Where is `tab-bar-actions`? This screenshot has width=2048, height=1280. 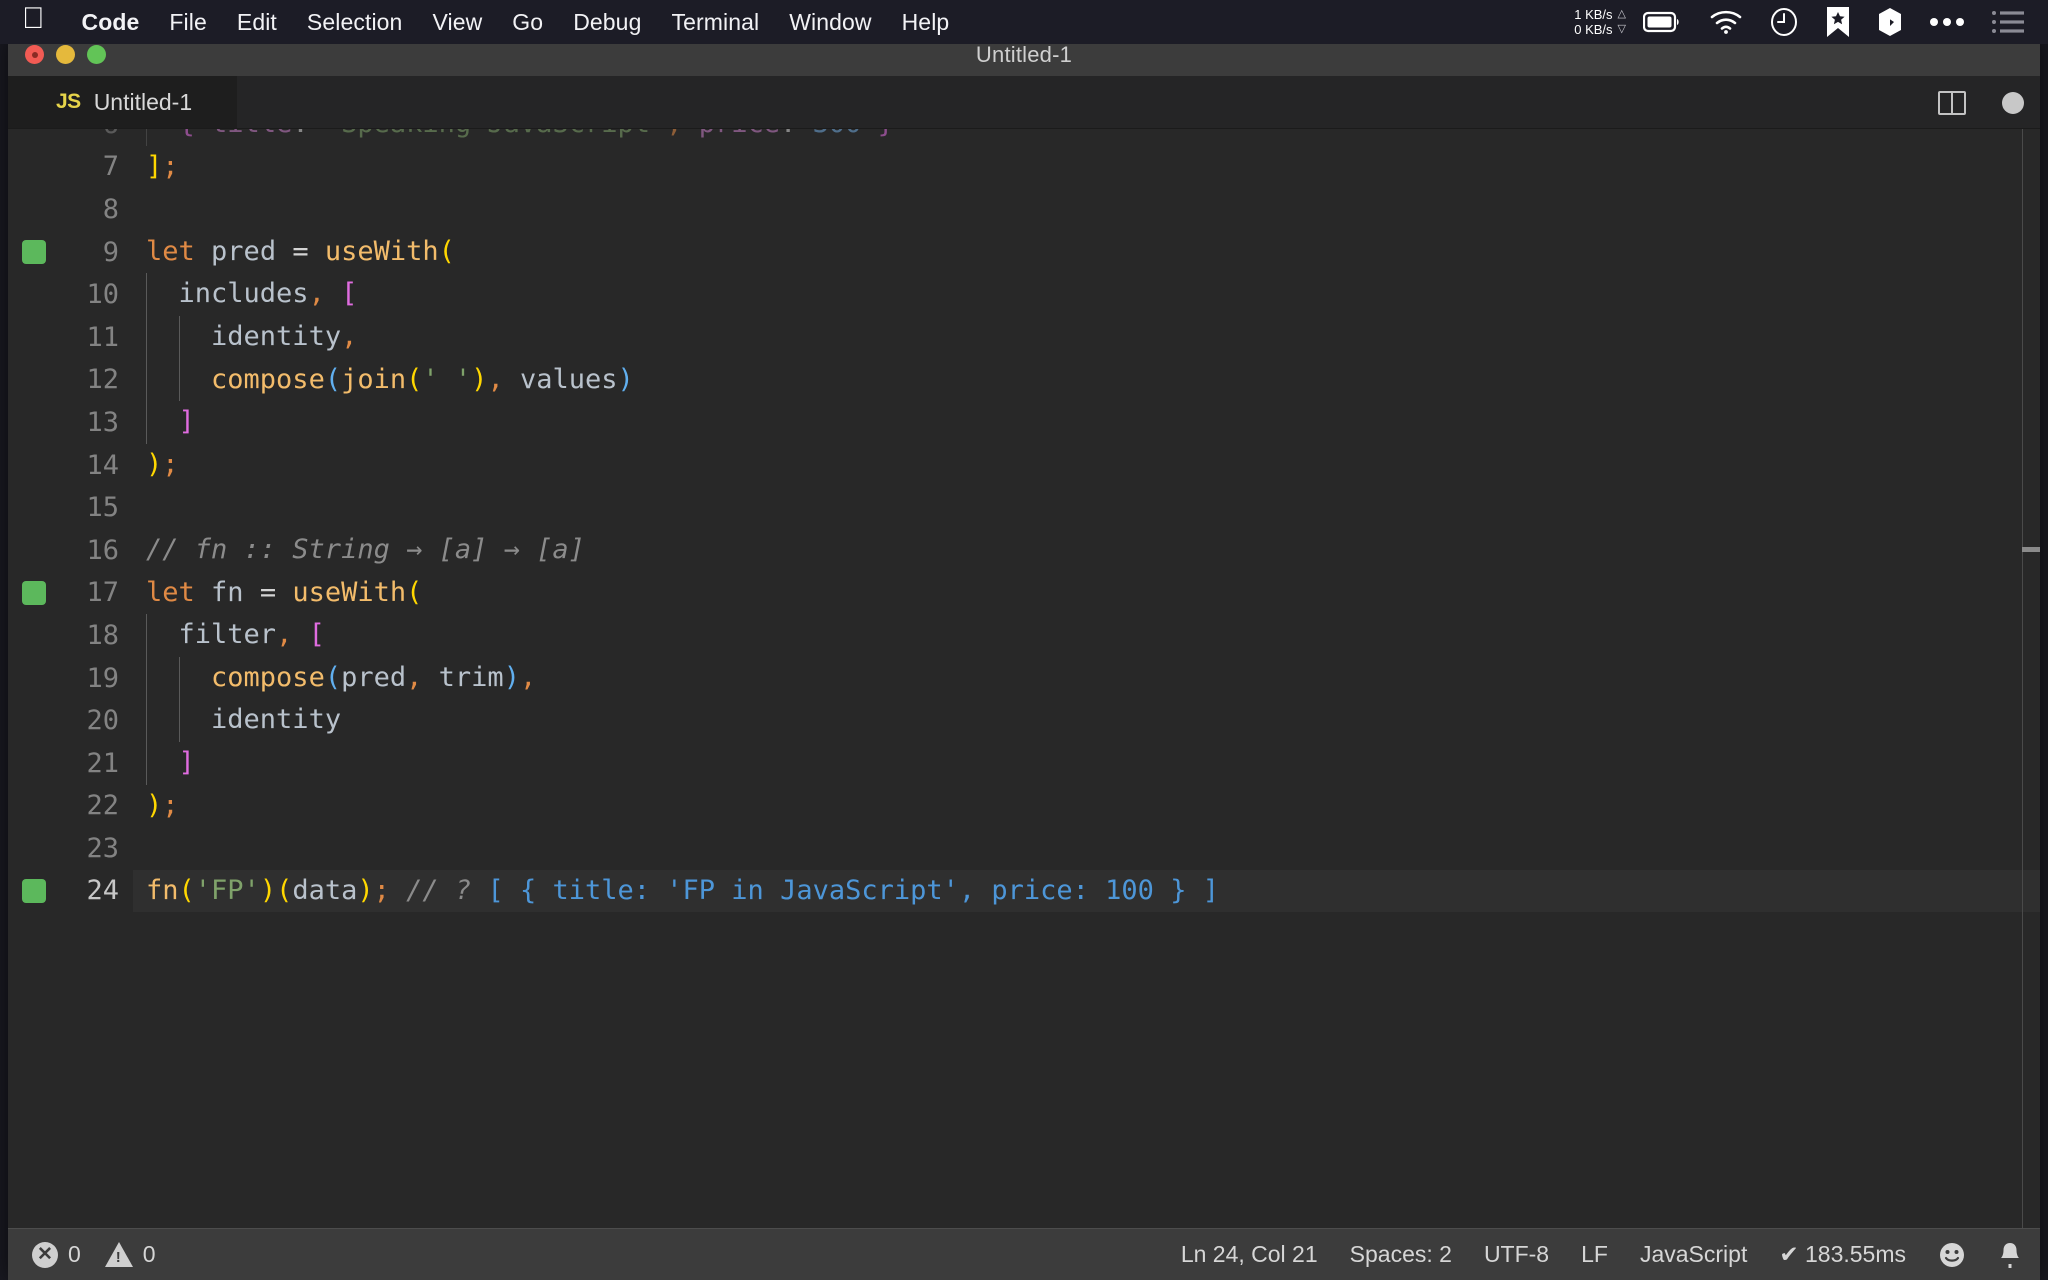 tab-bar-actions is located at coordinates (1981, 102).